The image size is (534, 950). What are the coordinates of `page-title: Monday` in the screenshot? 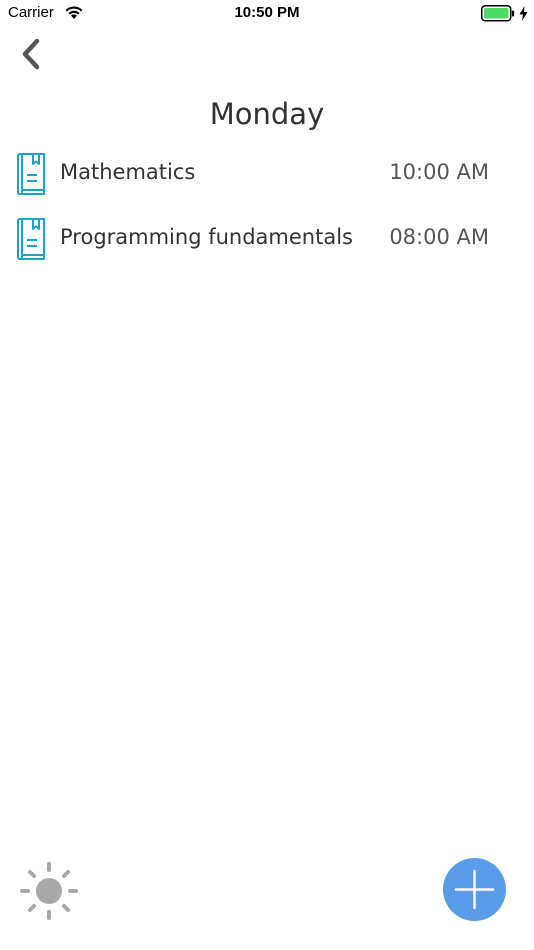 It's located at (267, 114).